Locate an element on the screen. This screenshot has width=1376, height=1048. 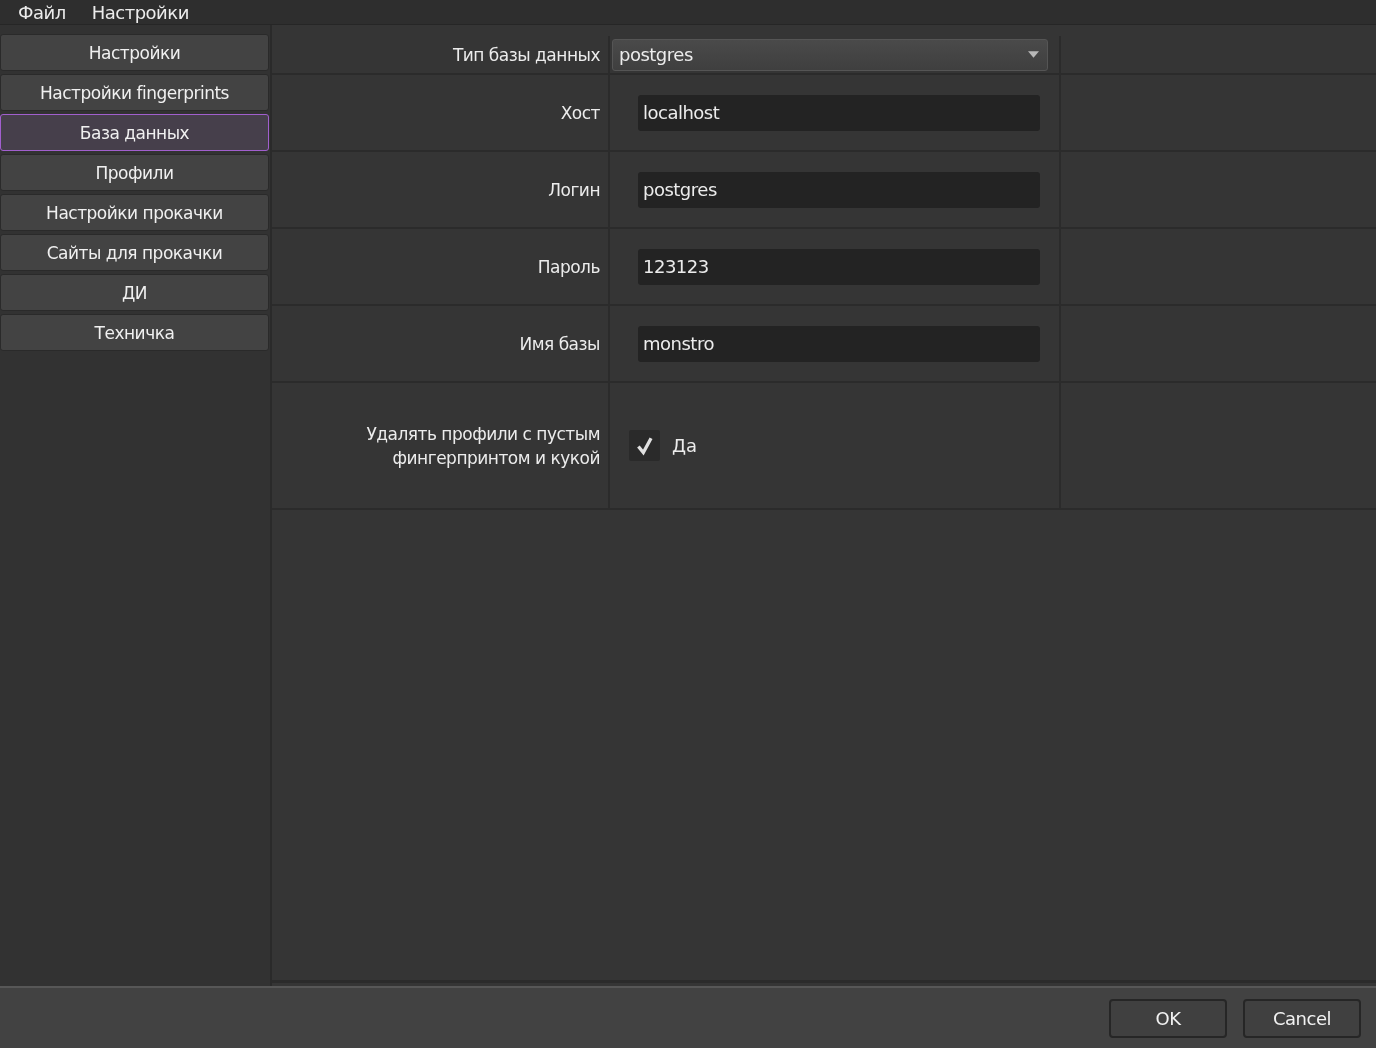
dialog-button: Cancel is located at coordinates (1302, 1018).